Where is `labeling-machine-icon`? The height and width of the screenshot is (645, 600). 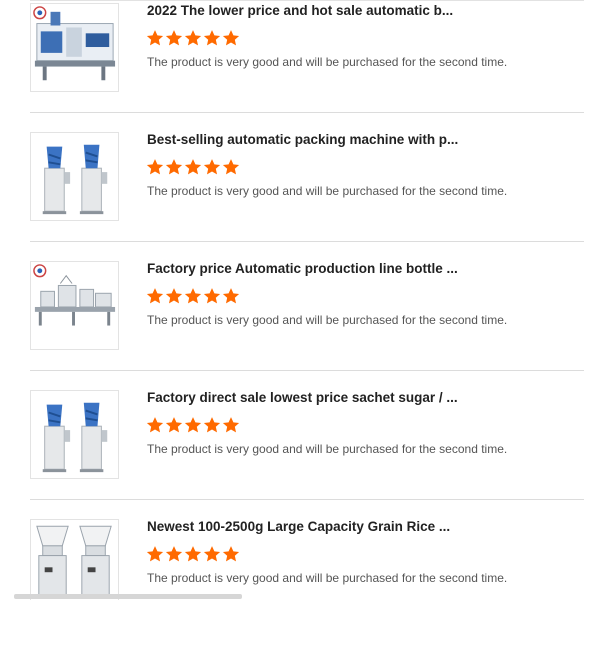 labeling-machine-icon is located at coordinates (74, 43).